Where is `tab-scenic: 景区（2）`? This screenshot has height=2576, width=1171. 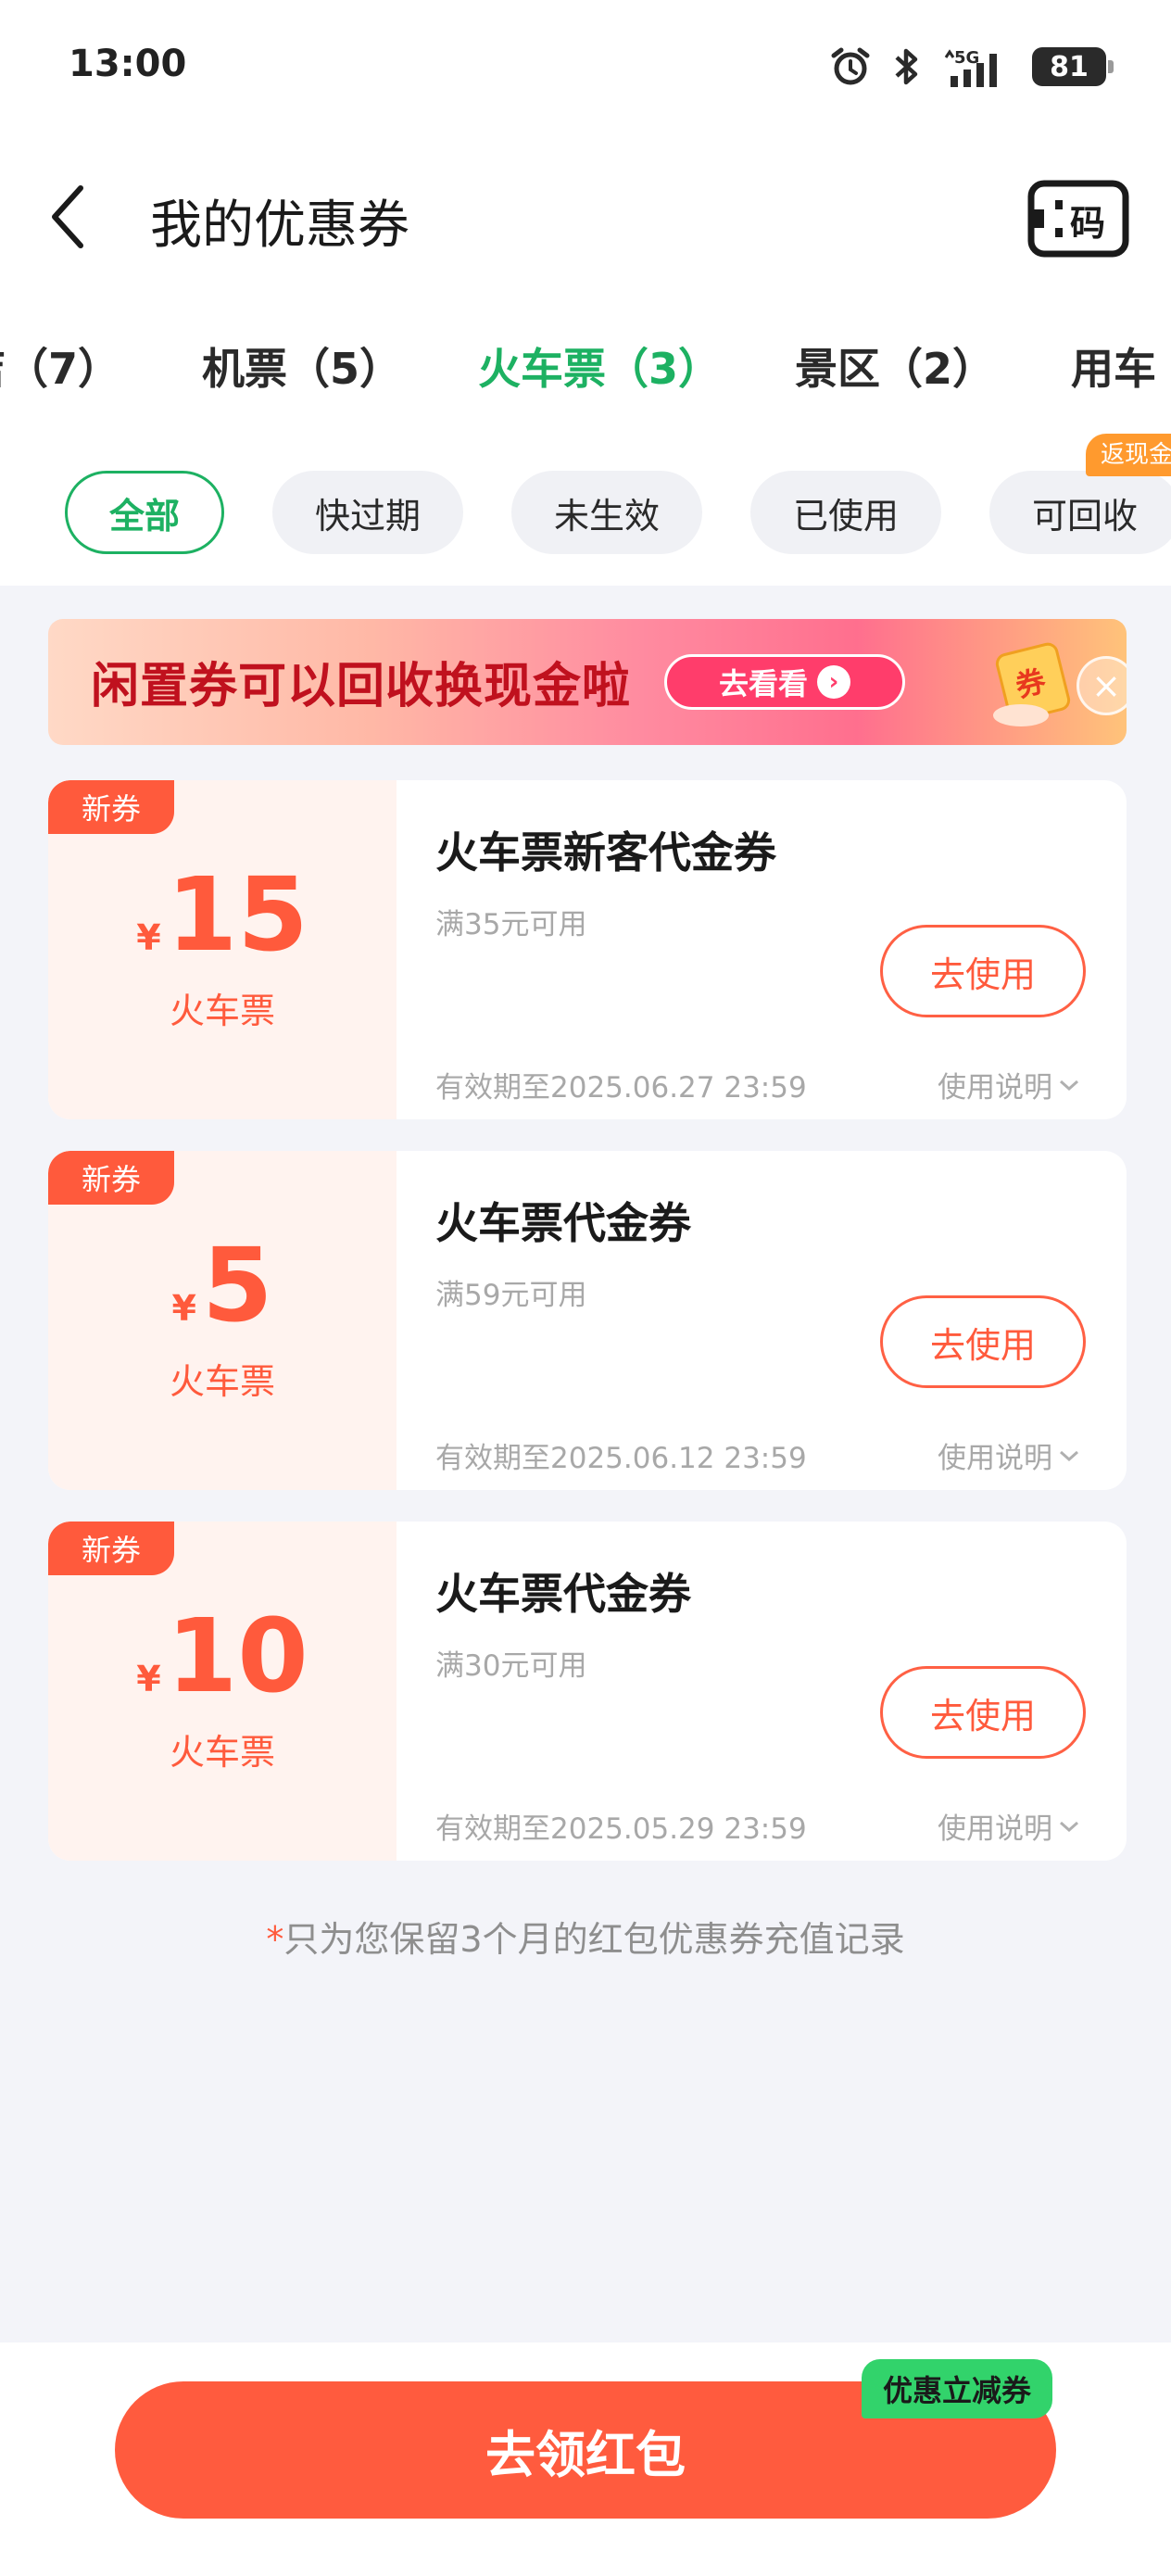 tab-scenic: 景区（2） is located at coordinates (895, 366).